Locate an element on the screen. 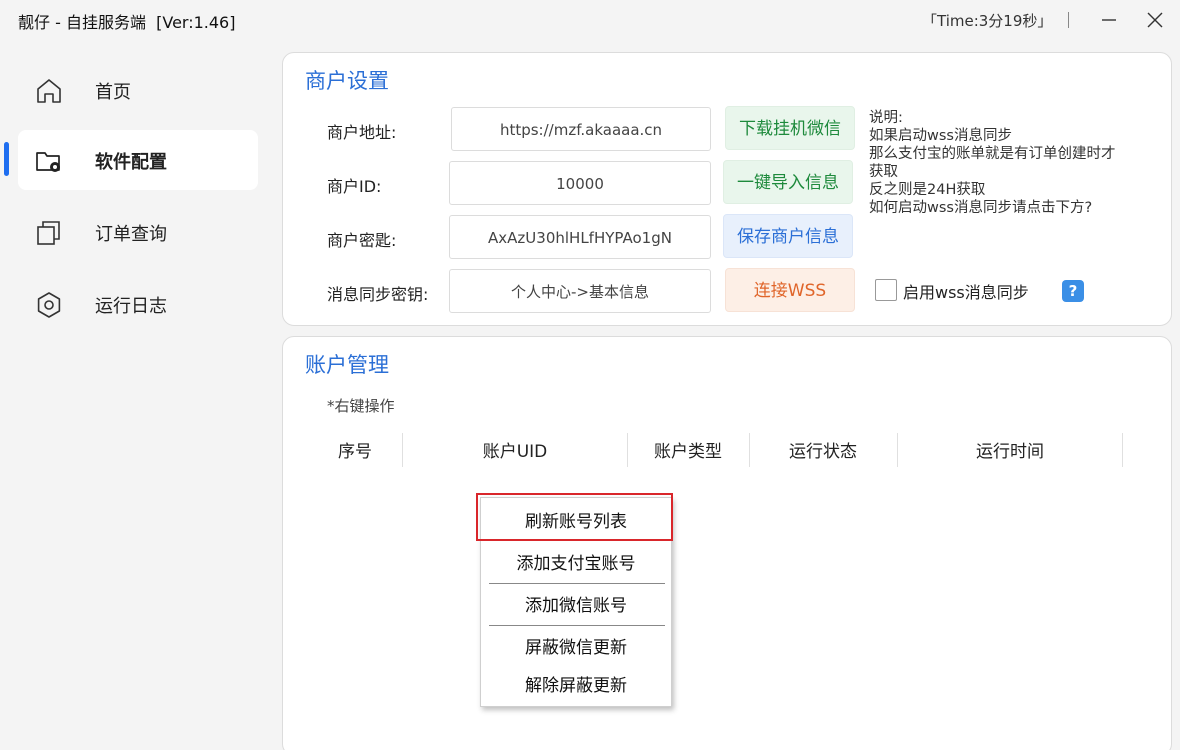  sidebar-item-logs: 运行日志 is located at coordinates (138, 304).